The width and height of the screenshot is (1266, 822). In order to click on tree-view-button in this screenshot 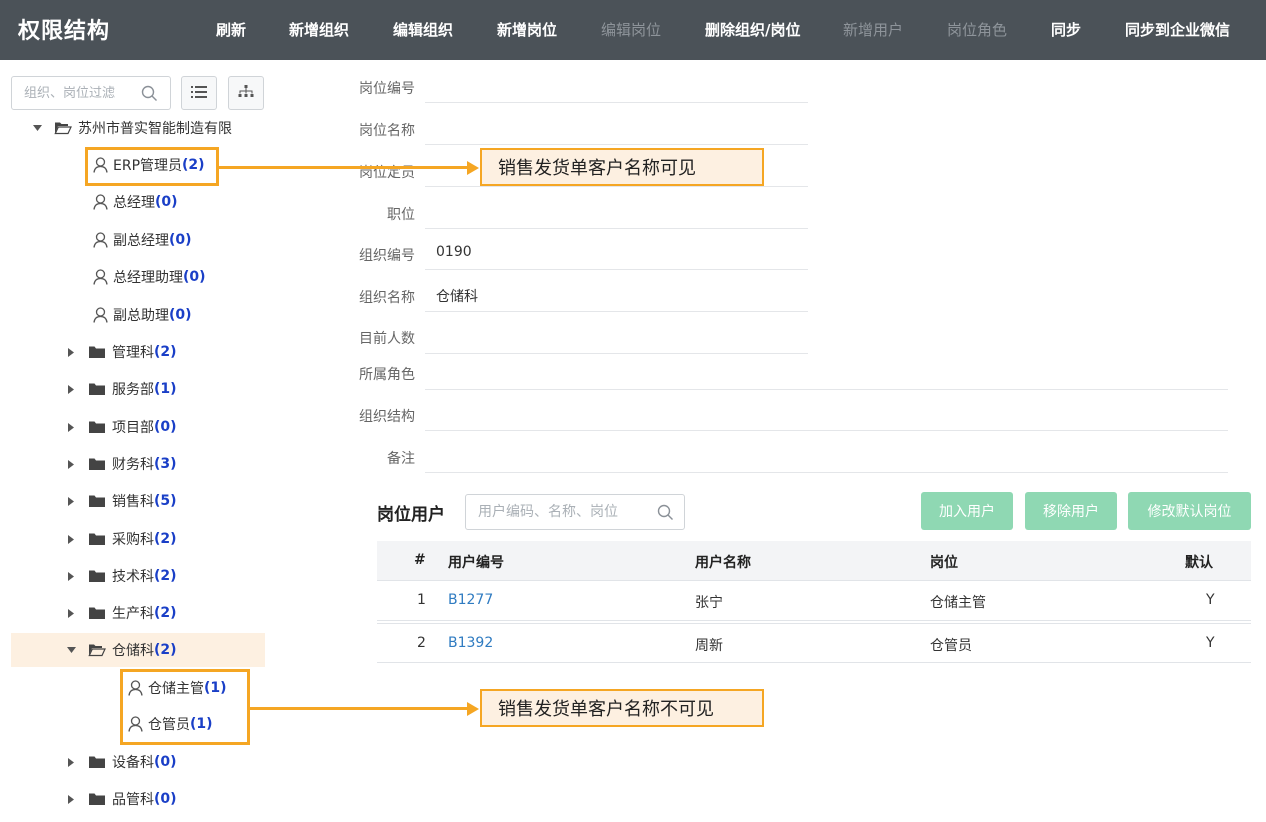, I will do `click(246, 93)`.